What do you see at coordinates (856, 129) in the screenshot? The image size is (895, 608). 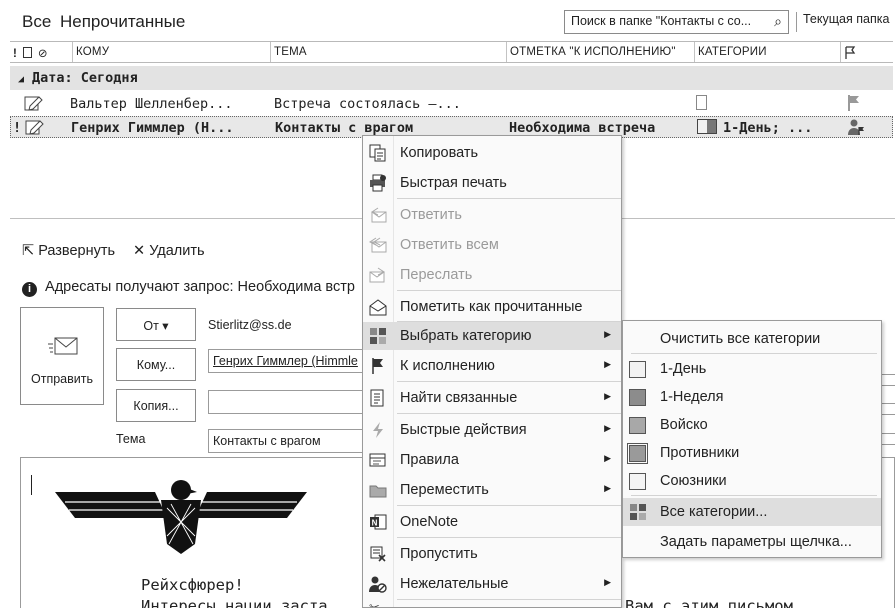 I see `person-flag-icon` at bounding box center [856, 129].